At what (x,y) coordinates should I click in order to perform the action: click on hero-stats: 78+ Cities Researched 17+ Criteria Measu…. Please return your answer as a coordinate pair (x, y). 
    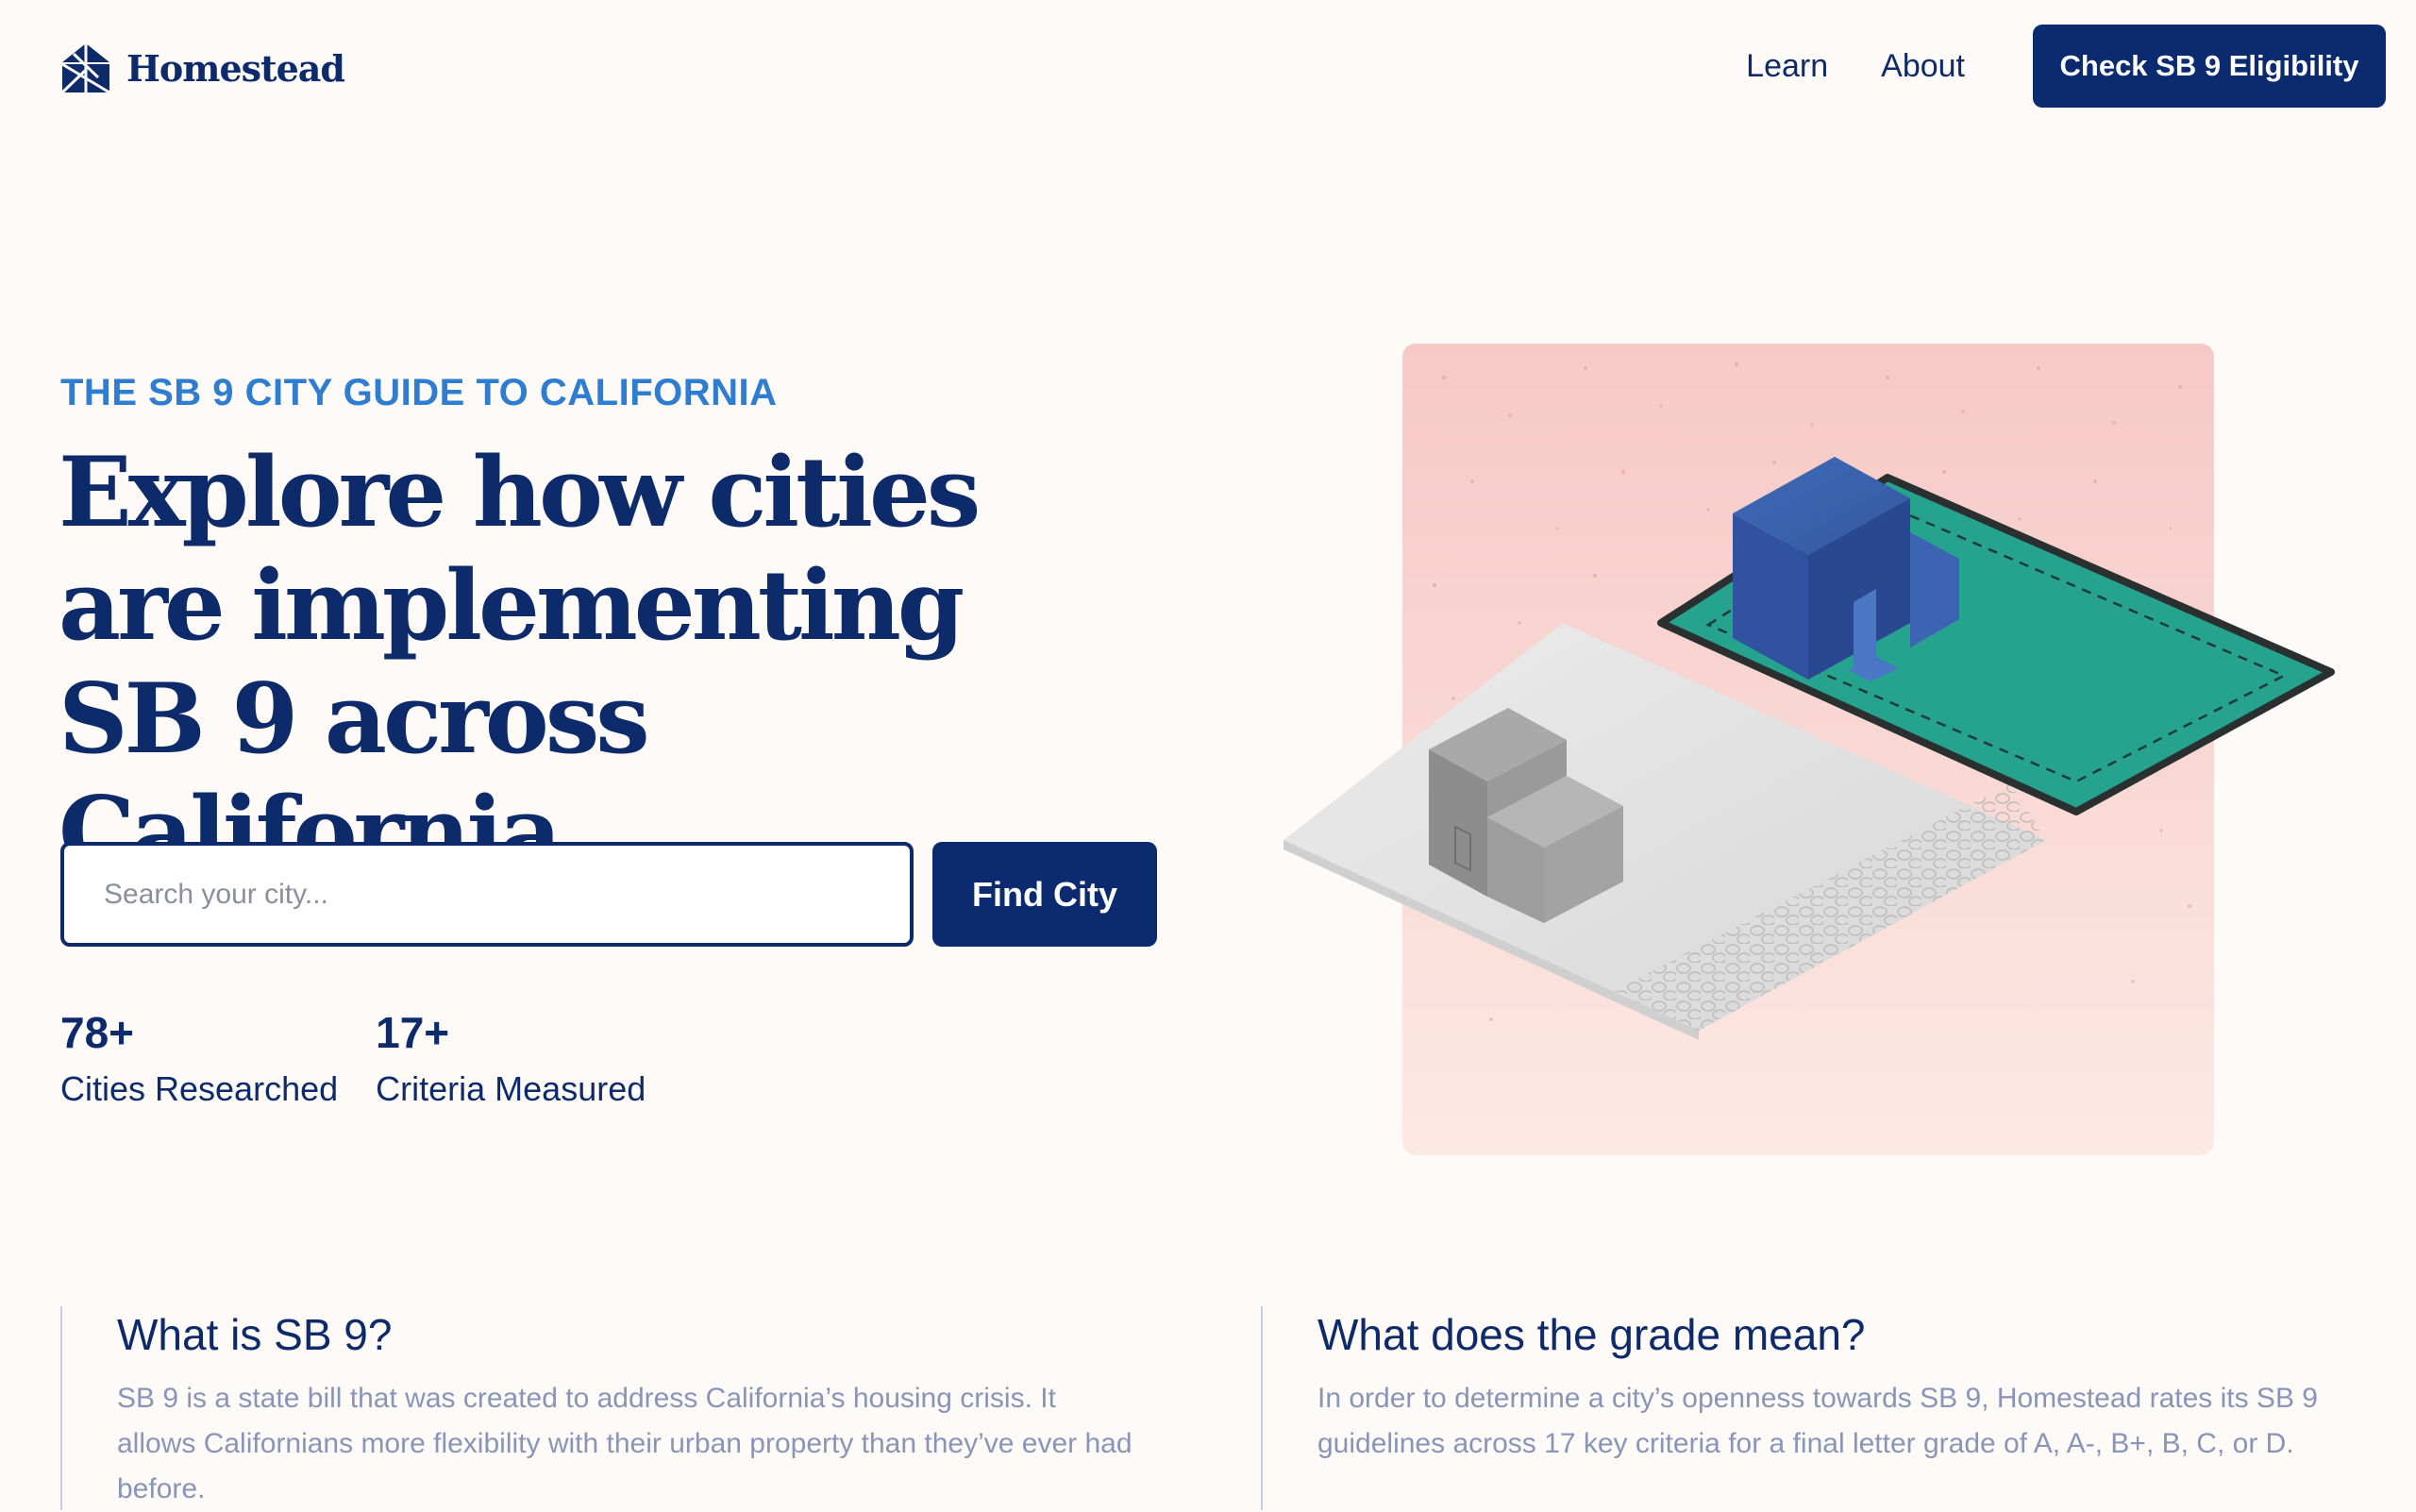
    Looking at the image, I should click on (371, 1058).